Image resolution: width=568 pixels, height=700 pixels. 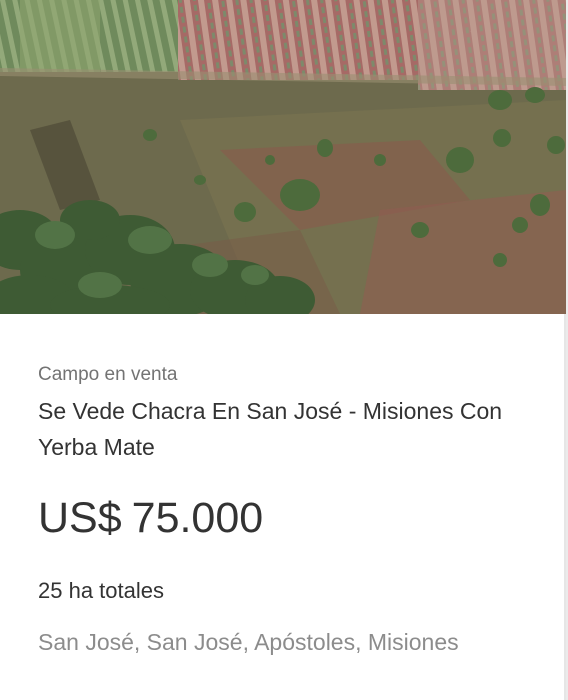 I want to click on price-currency: US$, so click(x=80, y=518).